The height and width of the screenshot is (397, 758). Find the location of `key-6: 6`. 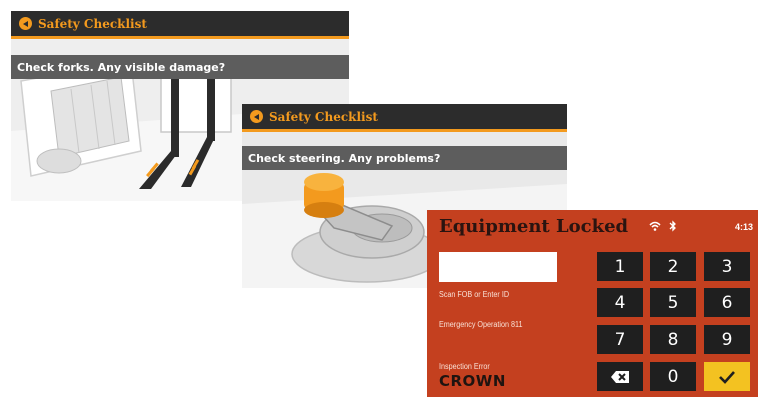

key-6: 6 is located at coordinates (727, 302).